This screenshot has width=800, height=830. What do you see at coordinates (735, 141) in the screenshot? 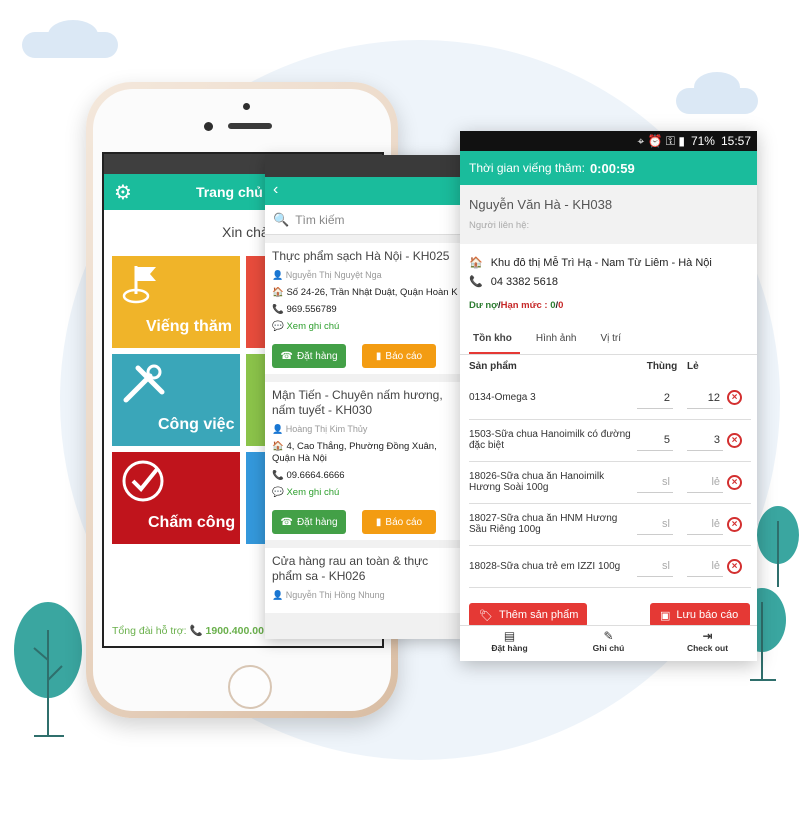
I see `status-time: 15:57` at bounding box center [735, 141].